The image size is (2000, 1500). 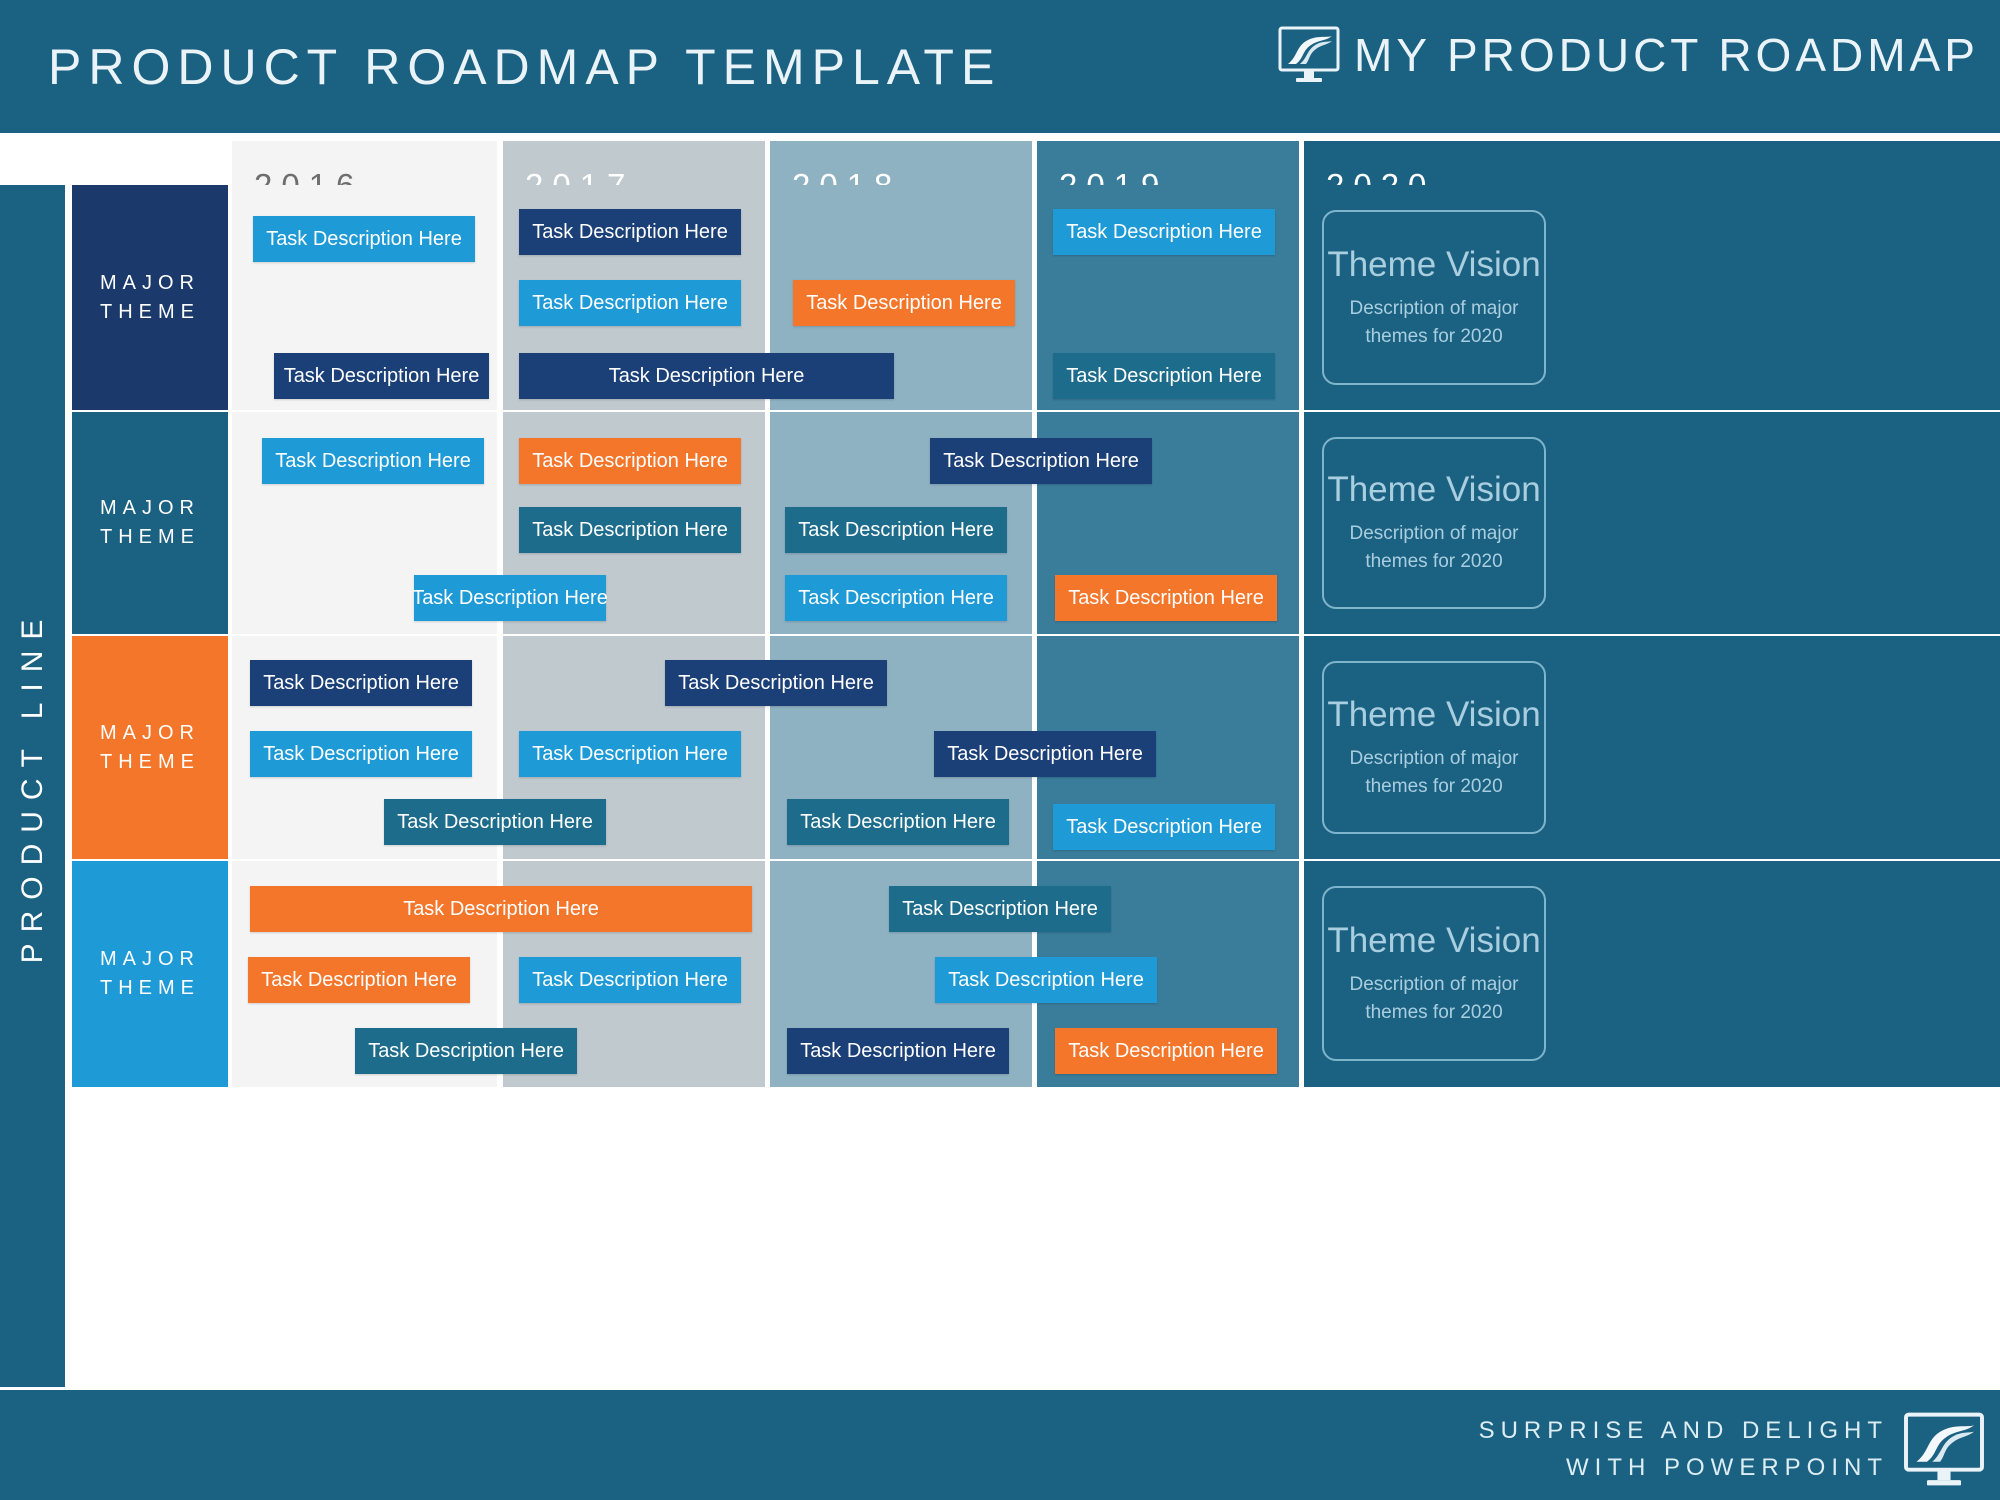 I want to click on brand-title: MY PRODUCT ROADMAP, so click(x=1666, y=55).